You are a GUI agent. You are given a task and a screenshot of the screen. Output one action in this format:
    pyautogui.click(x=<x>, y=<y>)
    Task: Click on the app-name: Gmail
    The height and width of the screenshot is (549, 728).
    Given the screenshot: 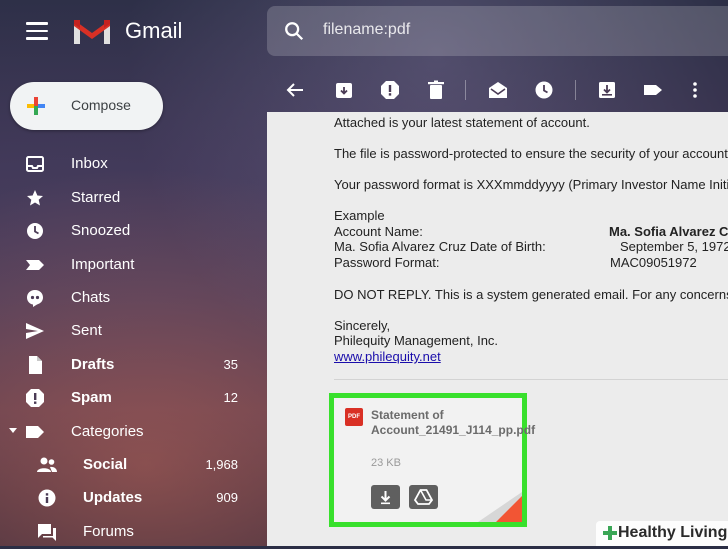 What is the action you would take?
    pyautogui.click(x=154, y=30)
    